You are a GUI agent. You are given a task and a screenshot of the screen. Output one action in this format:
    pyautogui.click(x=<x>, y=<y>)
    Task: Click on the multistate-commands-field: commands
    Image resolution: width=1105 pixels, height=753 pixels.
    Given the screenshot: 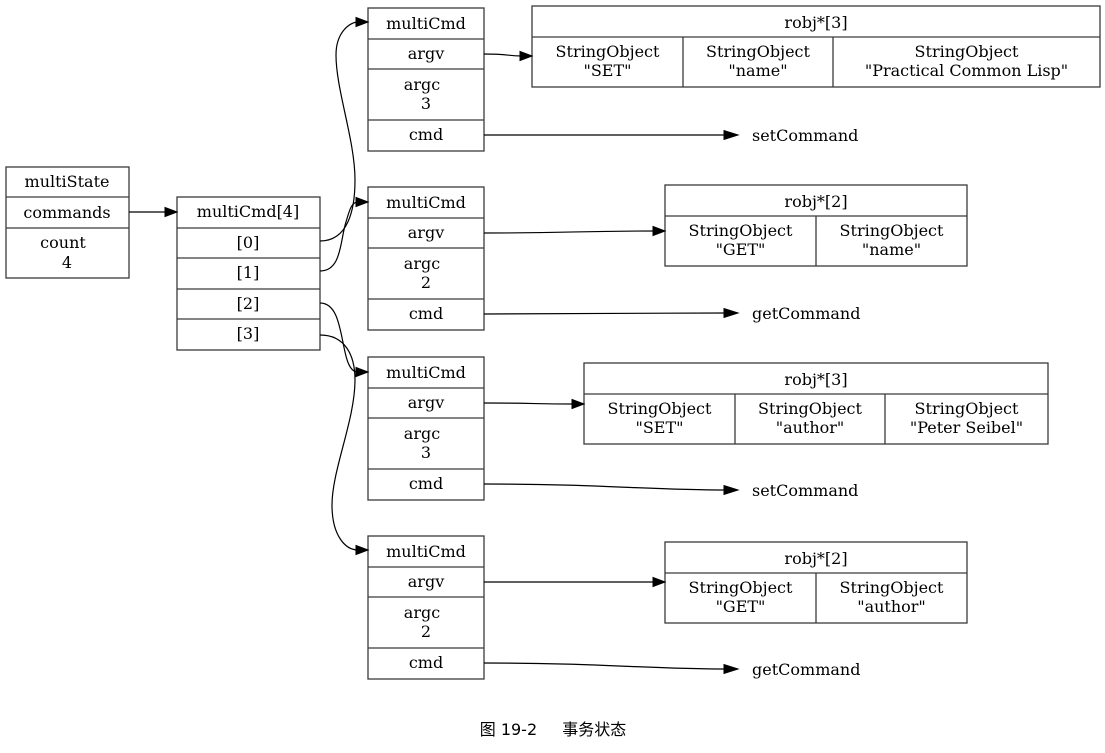 What is the action you would take?
    pyautogui.click(x=66, y=212)
    